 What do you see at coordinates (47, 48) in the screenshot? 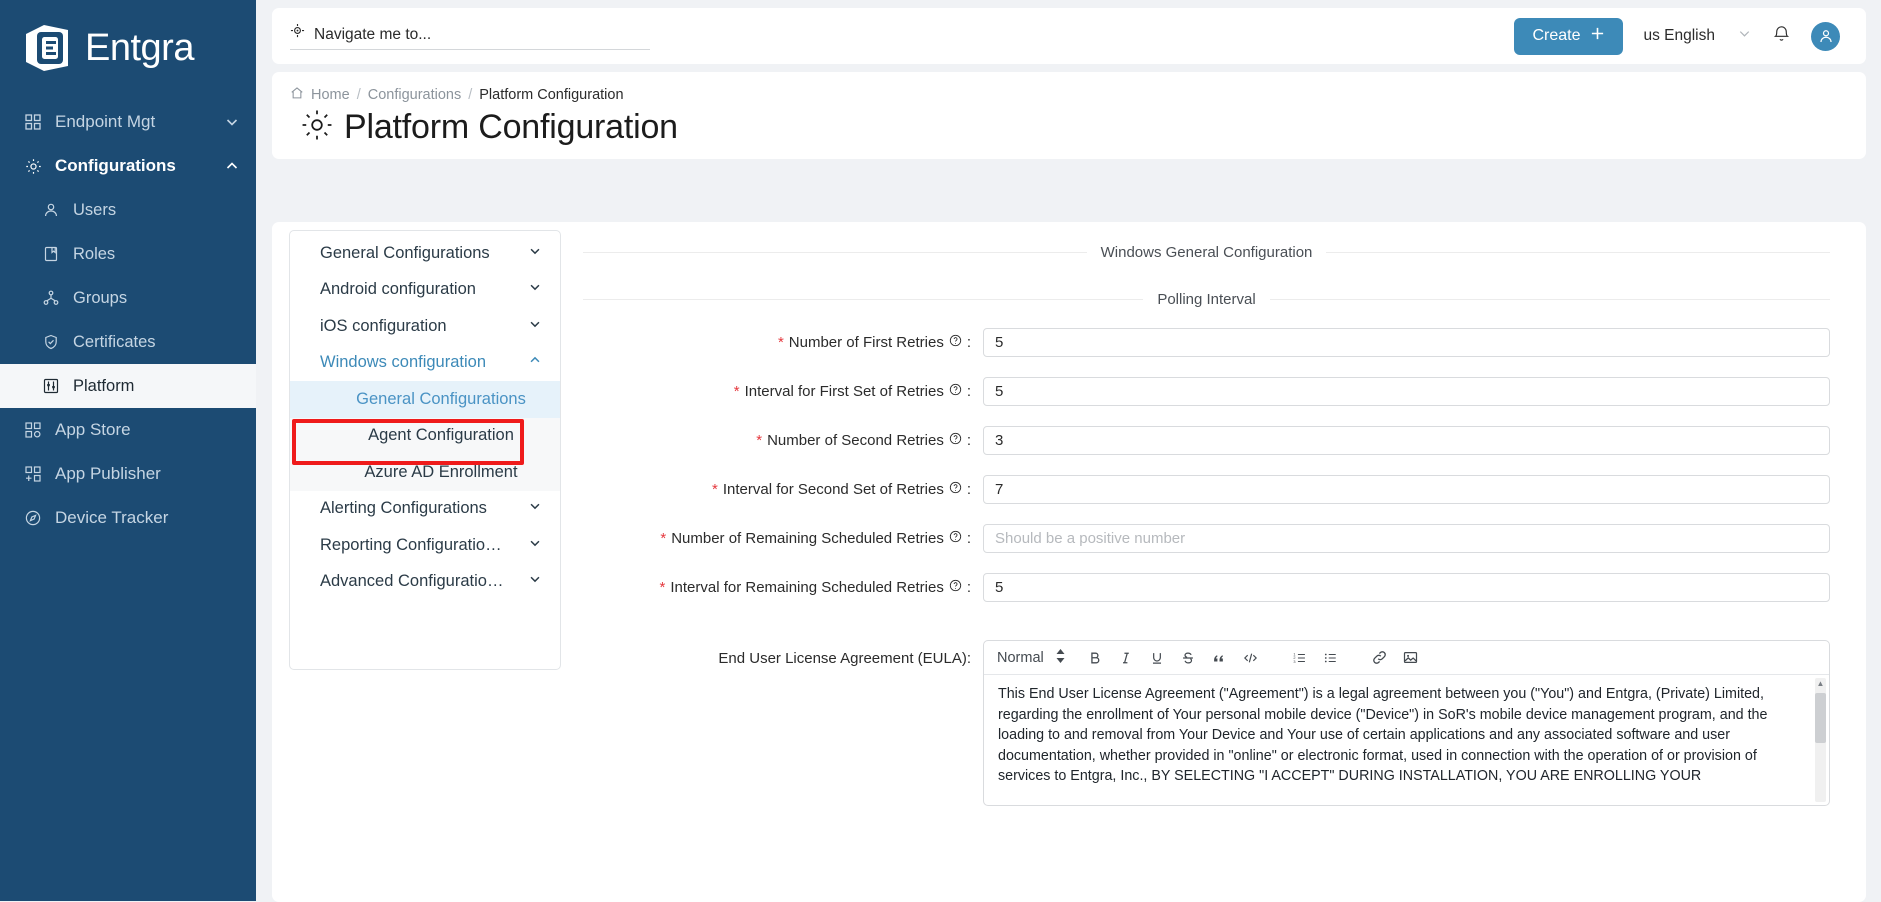
I see `entgra-logo-icon` at bounding box center [47, 48].